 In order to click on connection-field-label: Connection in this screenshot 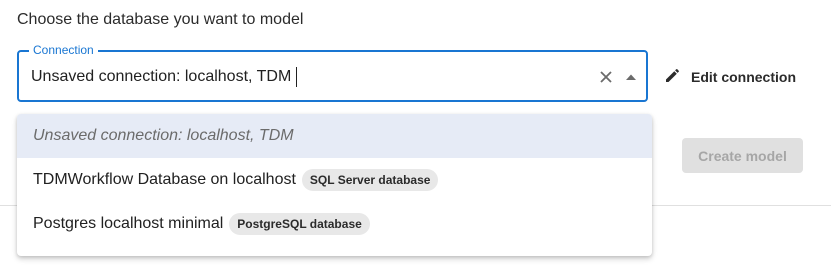, I will do `click(63, 50)`.